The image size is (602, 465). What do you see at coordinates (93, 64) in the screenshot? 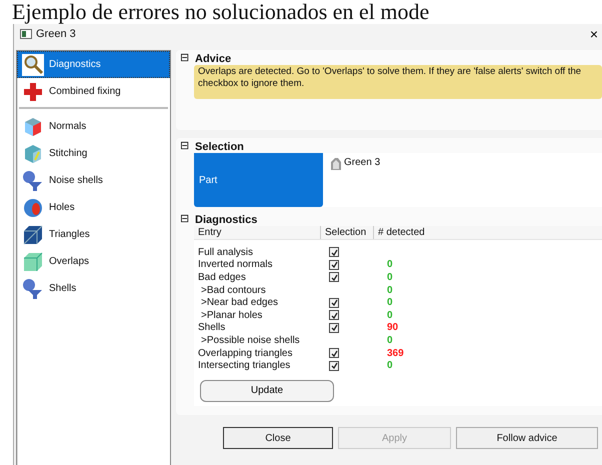
I see `sidebar-item: Diagnostics` at bounding box center [93, 64].